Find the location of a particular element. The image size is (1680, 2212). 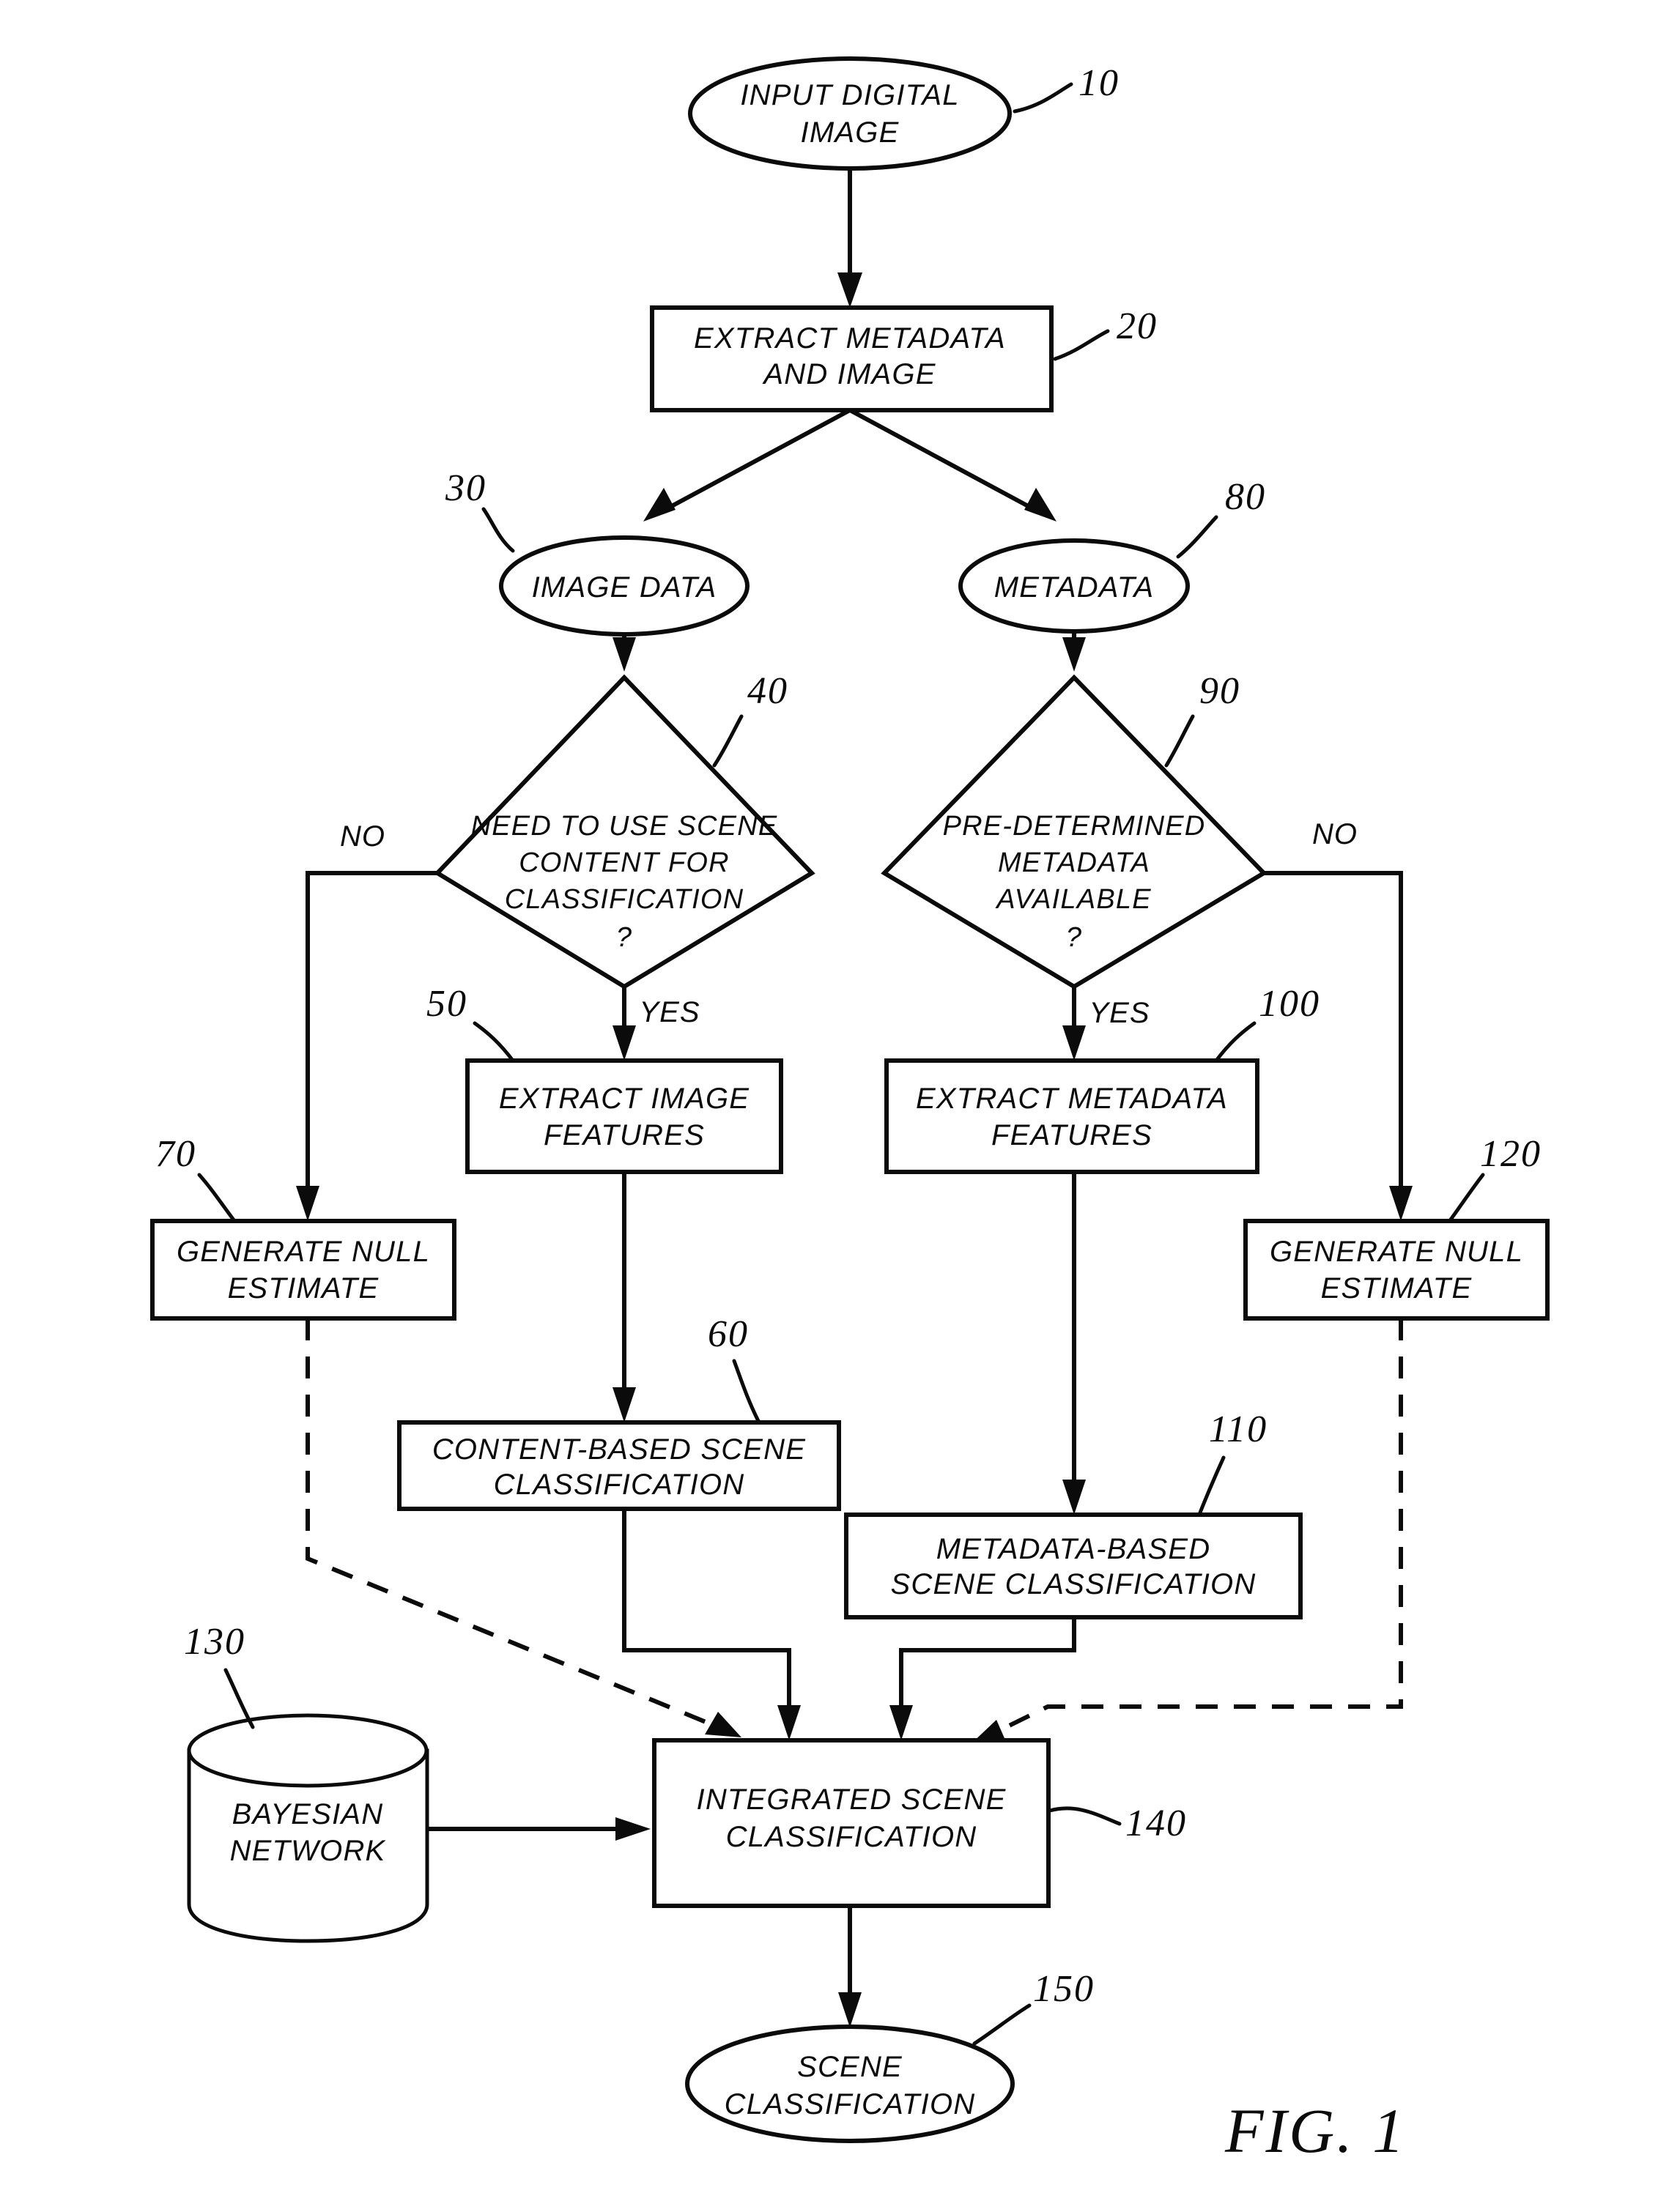

ref-callout-40: 40 is located at coordinates (750, 719).